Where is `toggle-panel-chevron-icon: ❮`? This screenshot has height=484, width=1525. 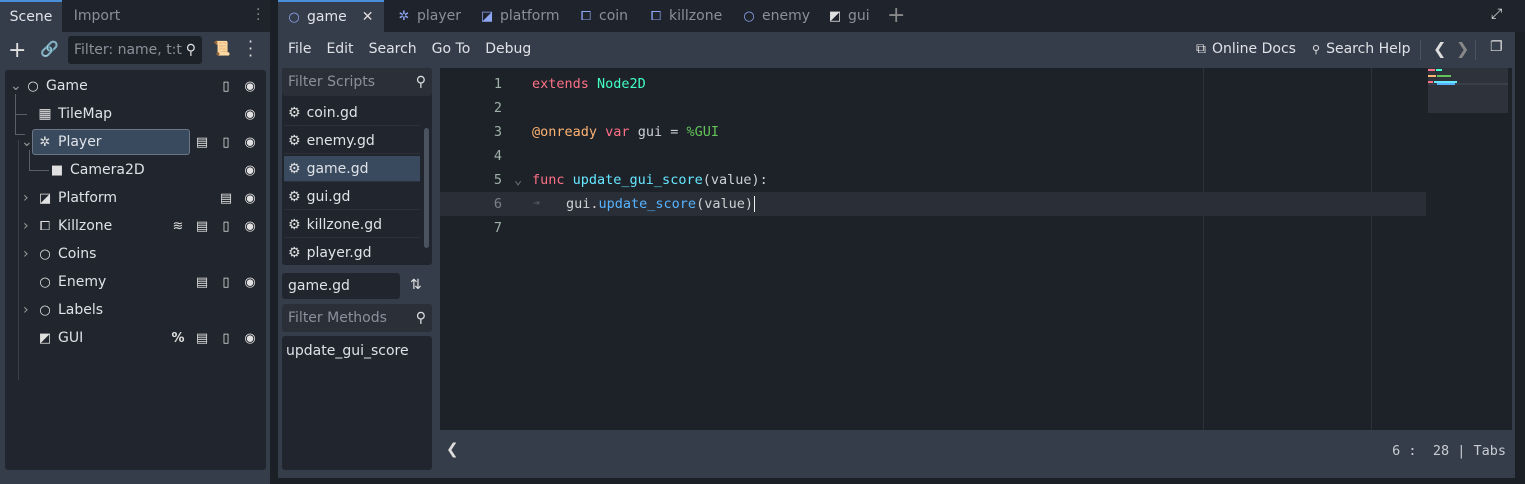
toggle-panel-chevron-icon: ❮ is located at coordinates (452, 449).